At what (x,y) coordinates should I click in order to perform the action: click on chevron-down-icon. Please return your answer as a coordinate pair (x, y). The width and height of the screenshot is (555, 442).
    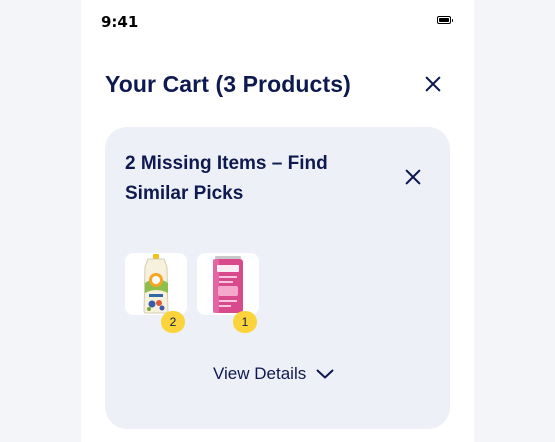
    Looking at the image, I should click on (325, 374).